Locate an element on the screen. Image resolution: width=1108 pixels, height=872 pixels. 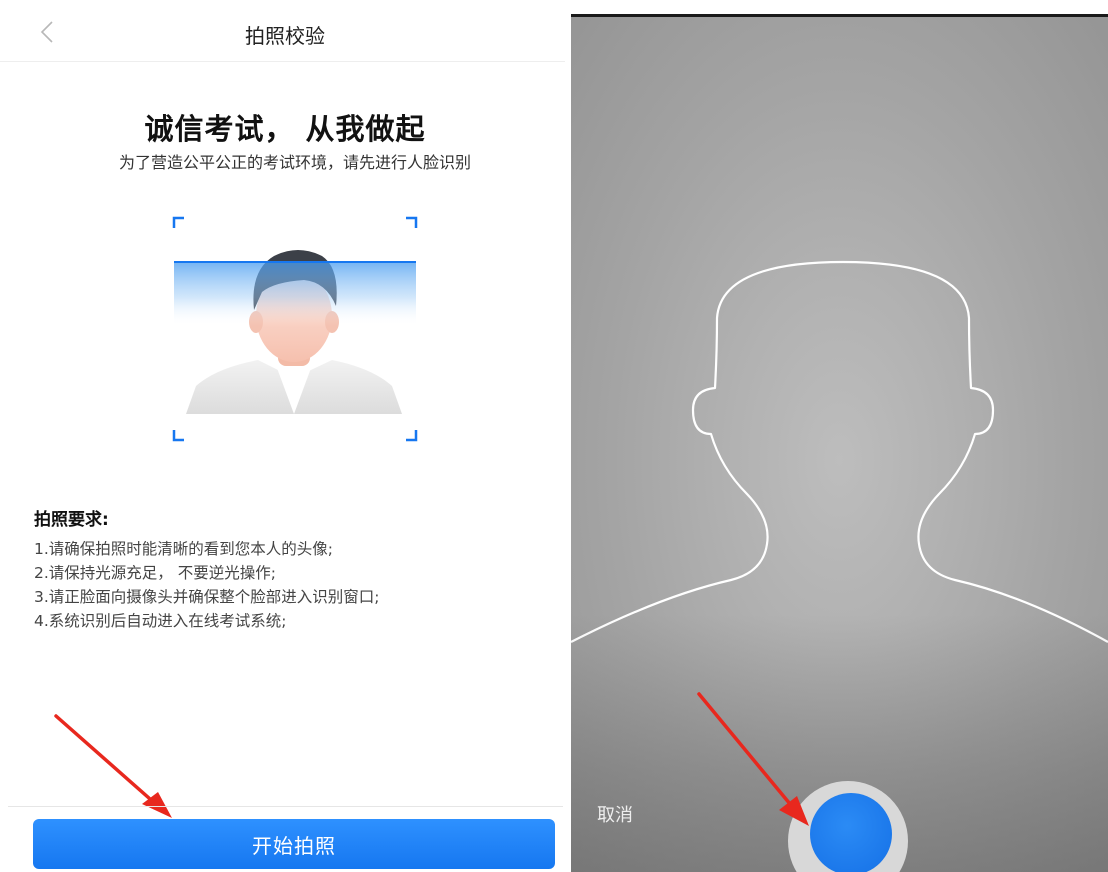
camera-shutter-icon is located at coordinates (851, 832).